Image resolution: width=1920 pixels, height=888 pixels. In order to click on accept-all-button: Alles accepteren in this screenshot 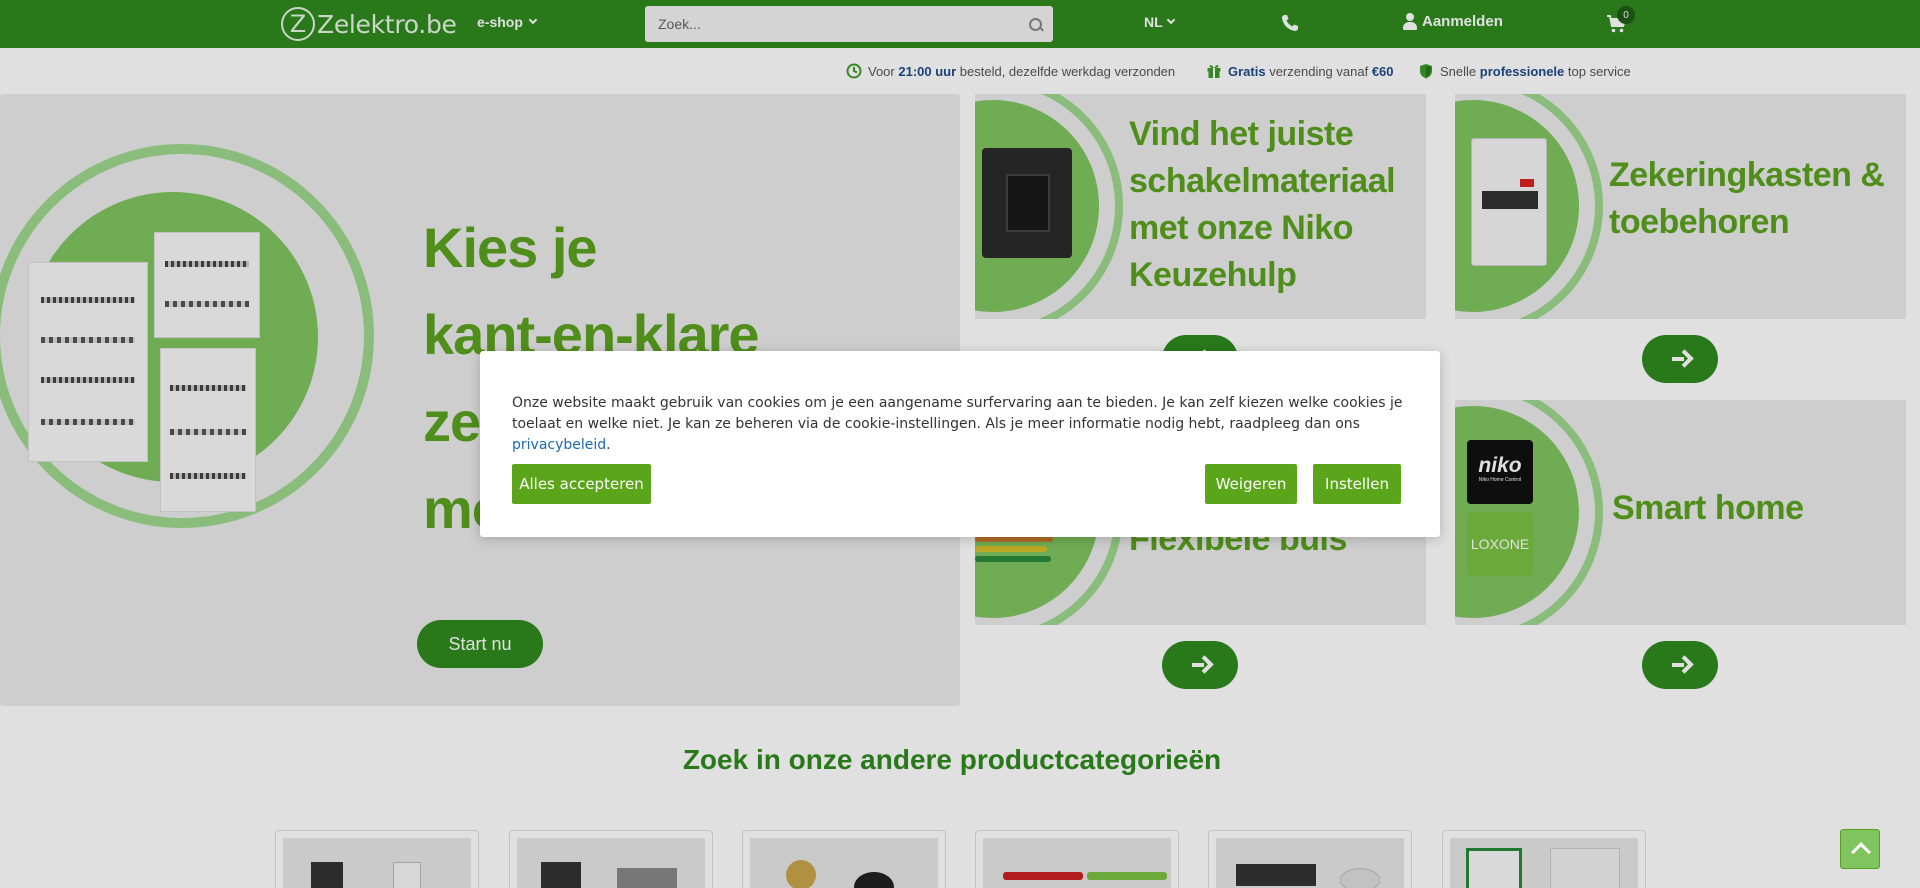, I will do `click(581, 484)`.